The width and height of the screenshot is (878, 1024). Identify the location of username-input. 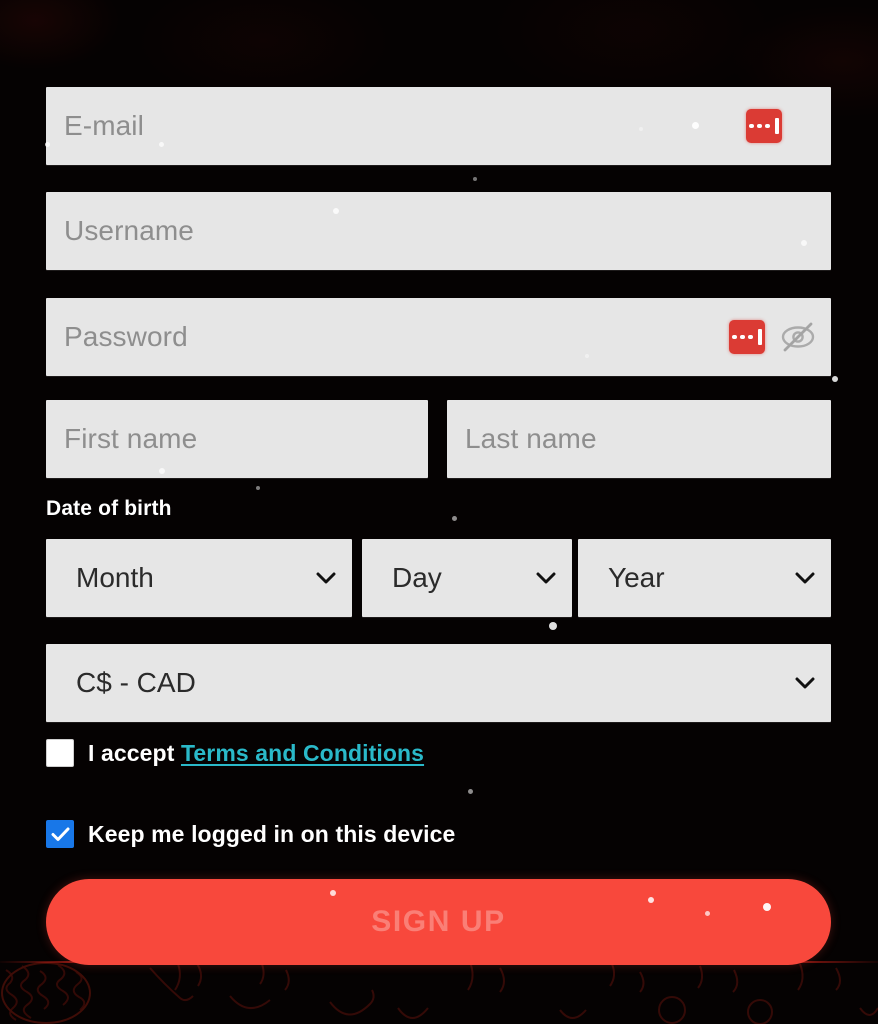
(438, 231).